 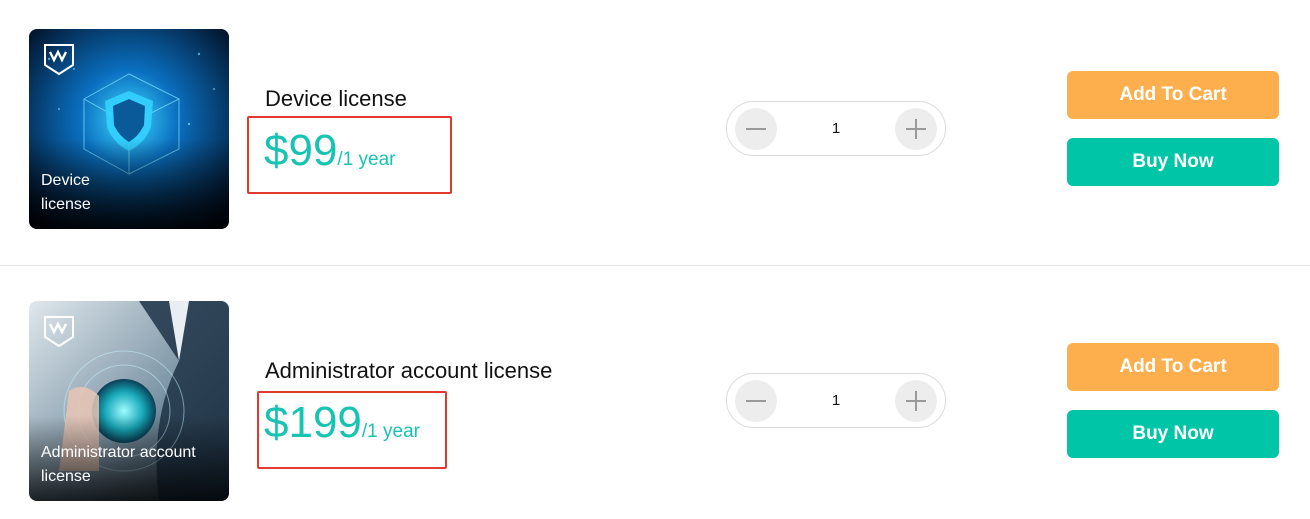 I want to click on product-title: Device license, so click(x=336, y=98).